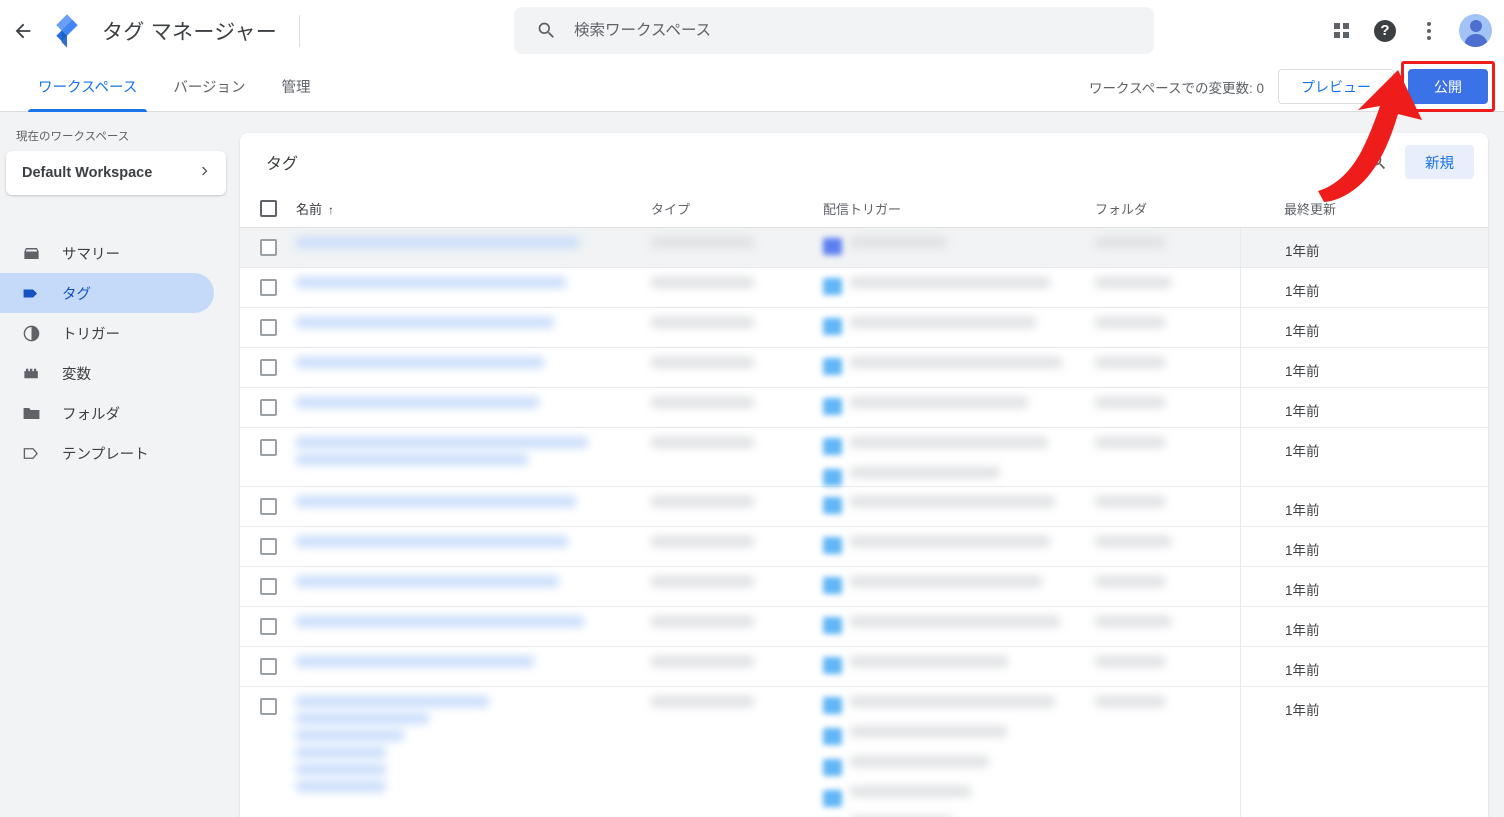 Image resolution: width=1504 pixels, height=817 pixels. I want to click on search-input, so click(864, 30).